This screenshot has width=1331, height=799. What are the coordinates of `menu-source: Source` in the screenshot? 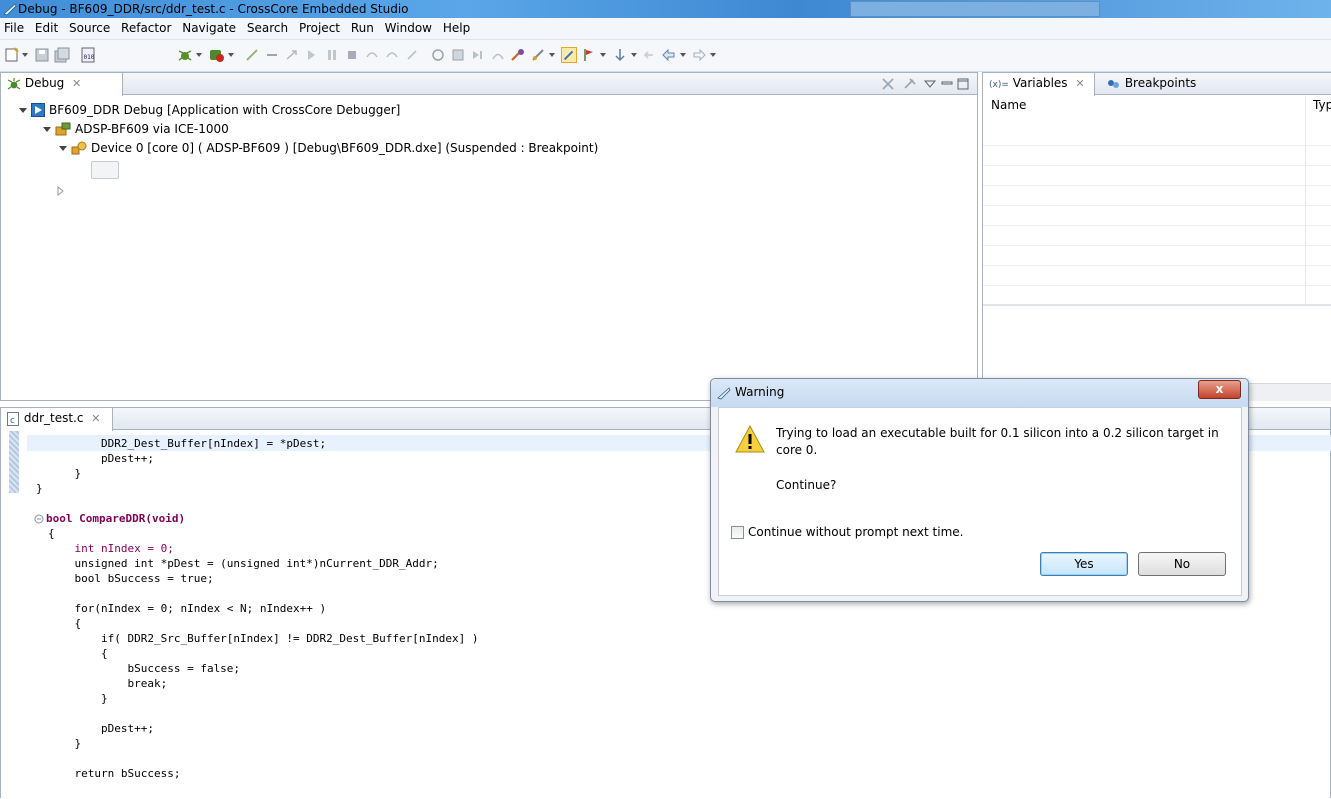 It's located at (89, 28).